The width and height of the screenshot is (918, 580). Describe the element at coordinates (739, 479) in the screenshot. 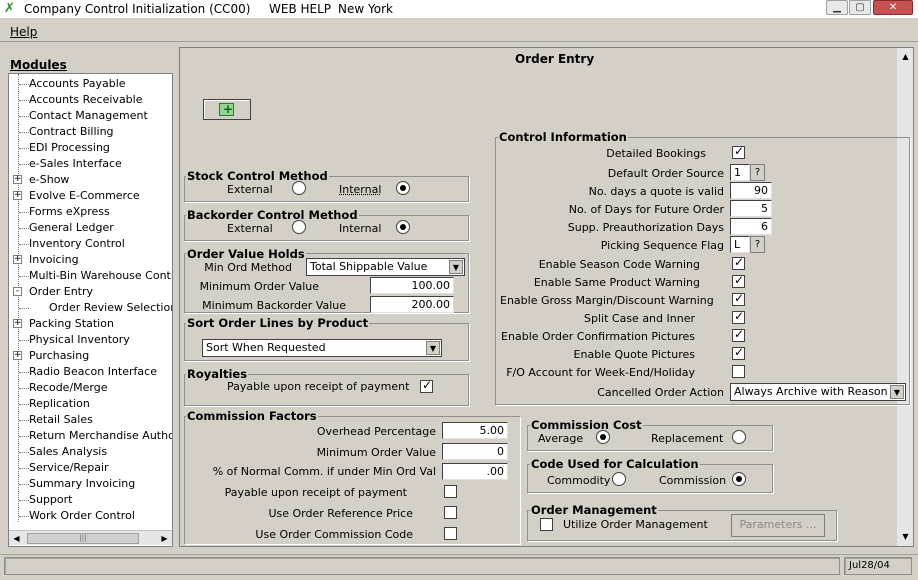

I see `calc-commission-radio` at that location.